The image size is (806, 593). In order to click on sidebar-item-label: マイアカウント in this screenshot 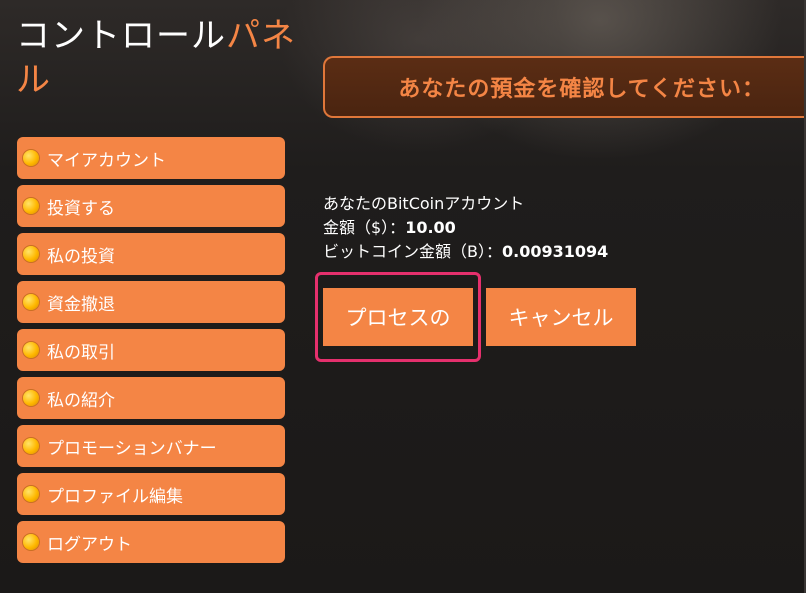, I will do `click(106, 160)`.